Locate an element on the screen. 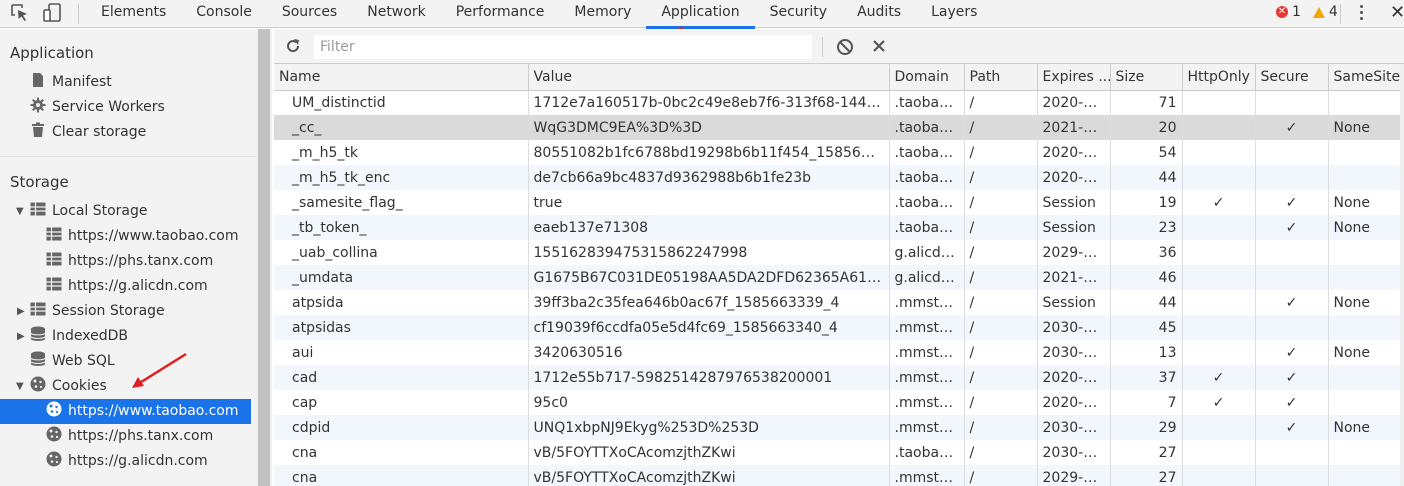  sidebar-item-label: https://www.taobao.com is located at coordinates (153, 411).